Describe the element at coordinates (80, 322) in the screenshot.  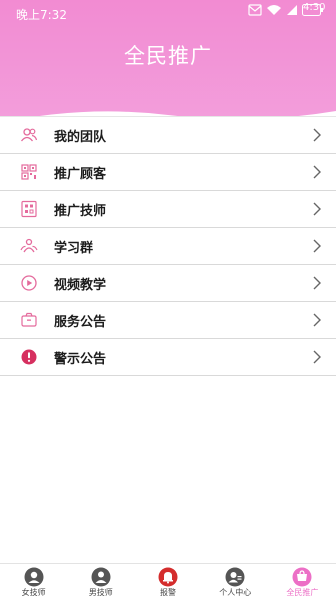
I see `menu-item-label: 服务公告` at that location.